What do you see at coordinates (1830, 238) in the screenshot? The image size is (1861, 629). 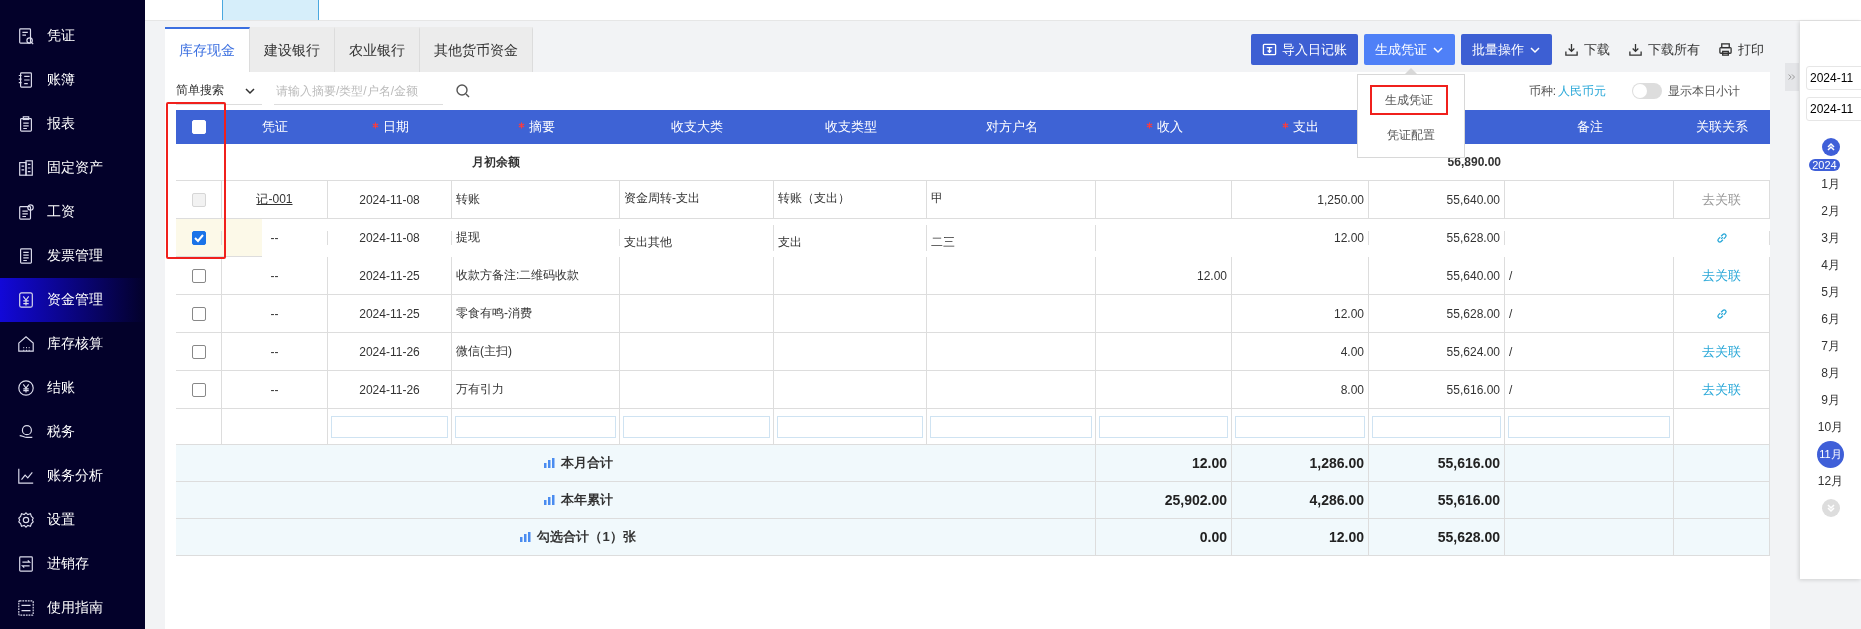 I see `month-item: 3月` at bounding box center [1830, 238].